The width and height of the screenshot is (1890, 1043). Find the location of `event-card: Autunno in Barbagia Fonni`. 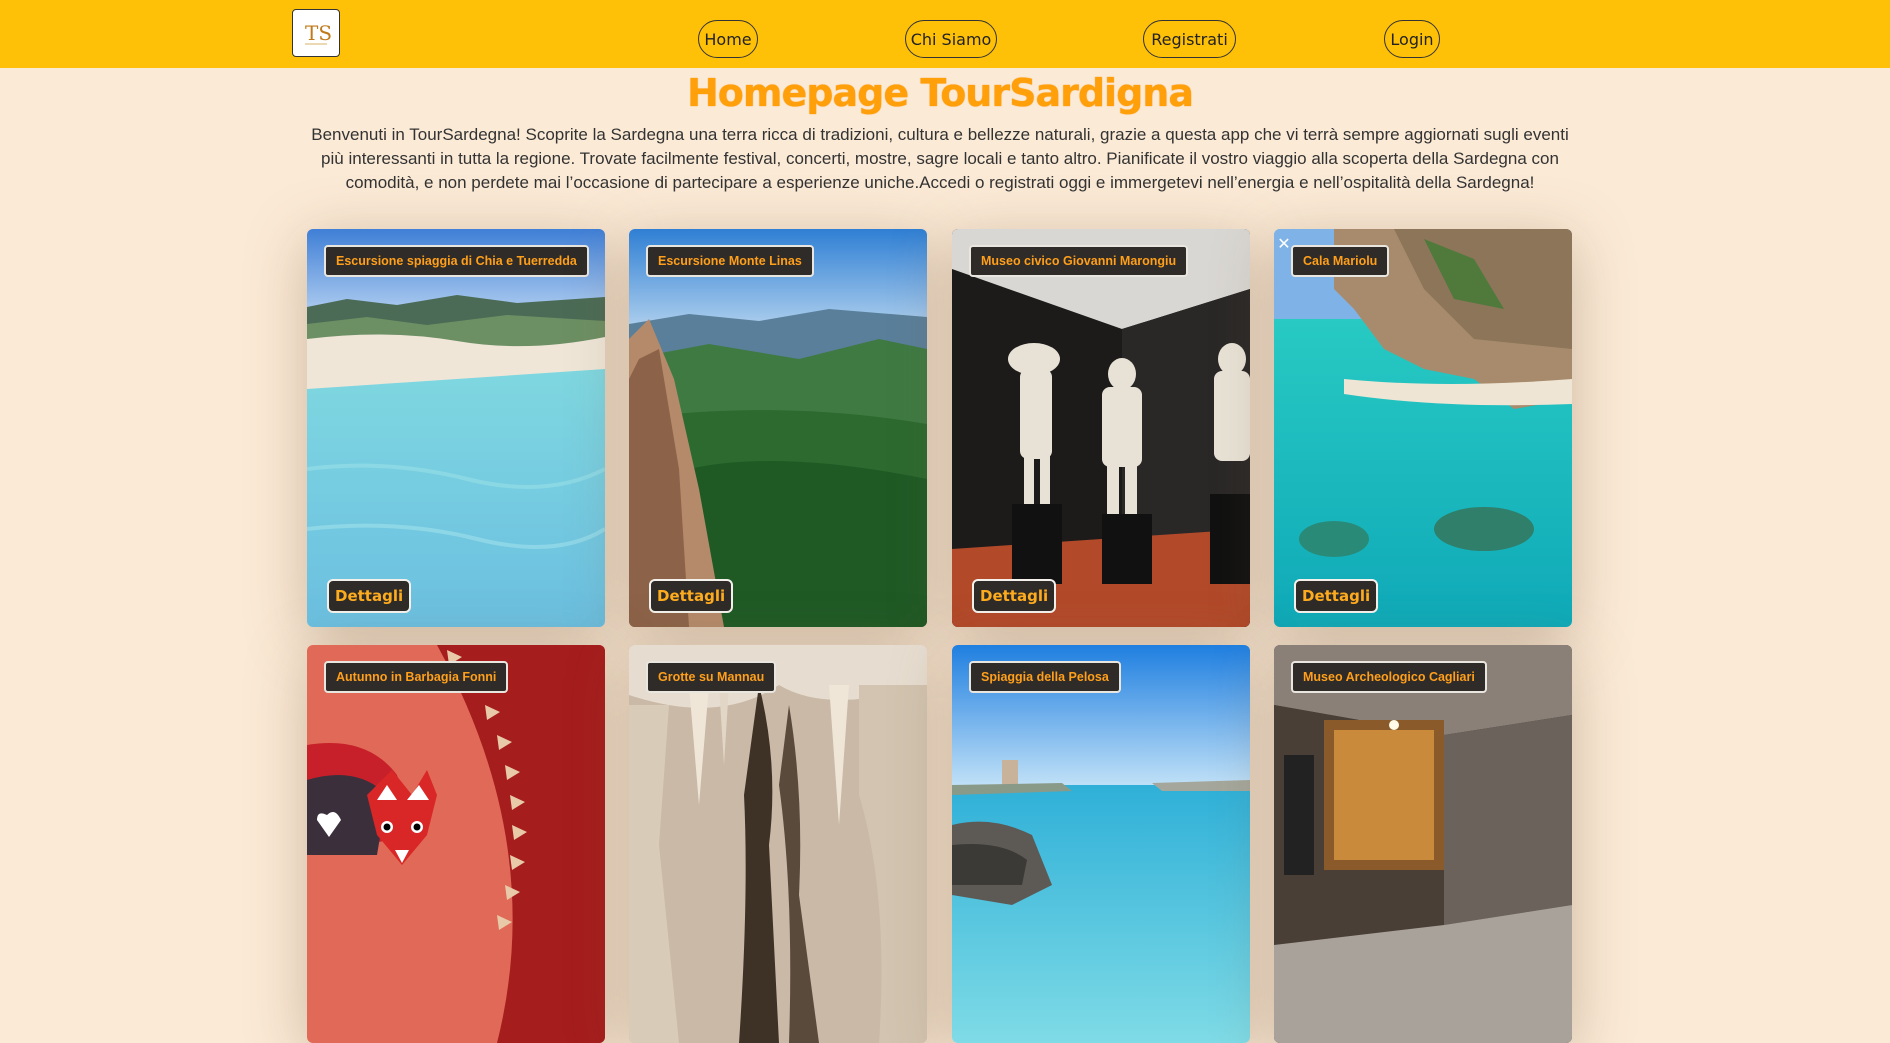

event-card: Autunno in Barbagia Fonni is located at coordinates (456, 844).